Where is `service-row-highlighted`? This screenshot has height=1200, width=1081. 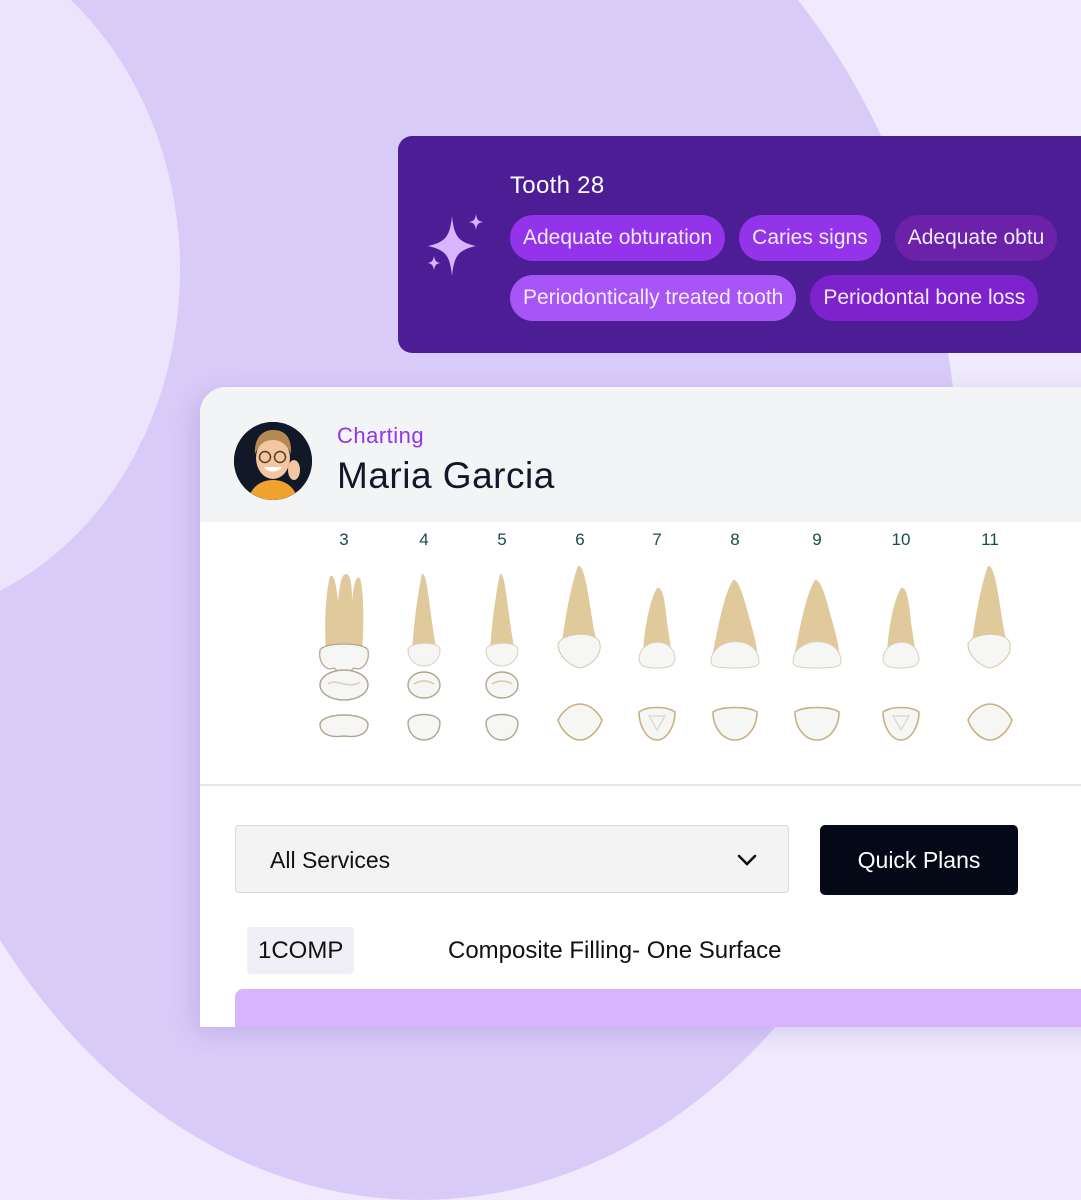 service-row-highlighted is located at coordinates (658, 1008).